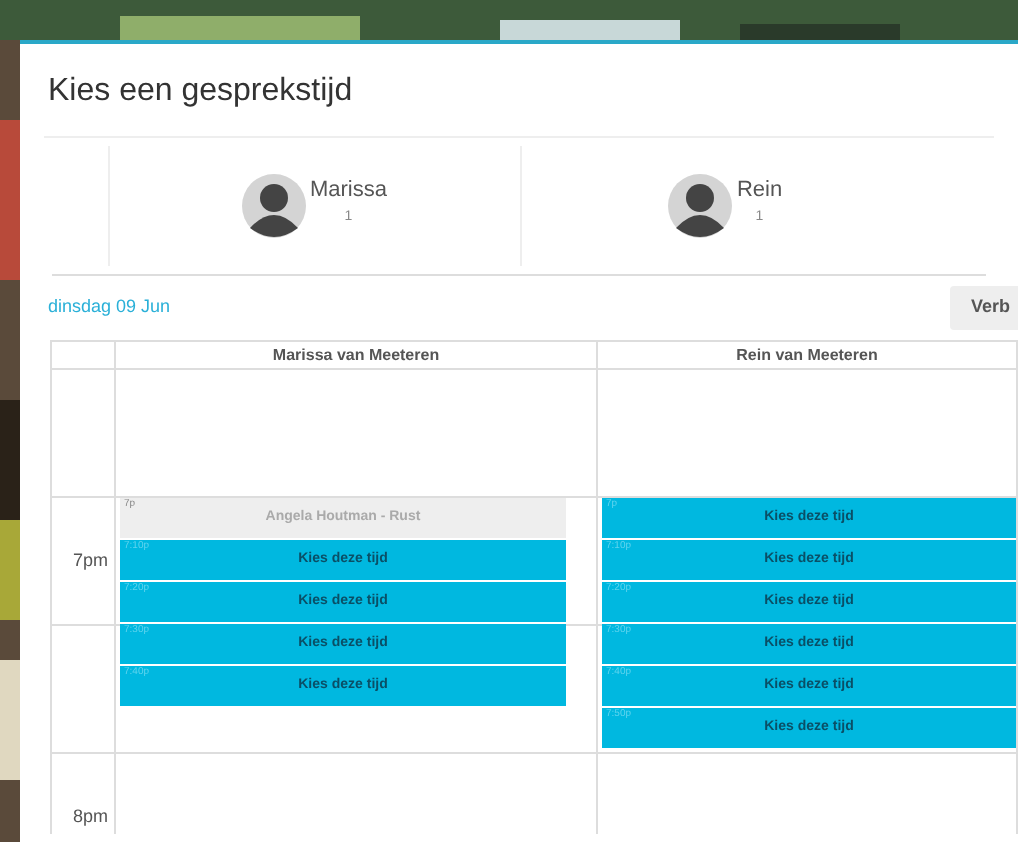 The width and height of the screenshot is (1018, 842). Describe the element at coordinates (90, 816) in the screenshot. I see `time-label: 8pm` at that location.